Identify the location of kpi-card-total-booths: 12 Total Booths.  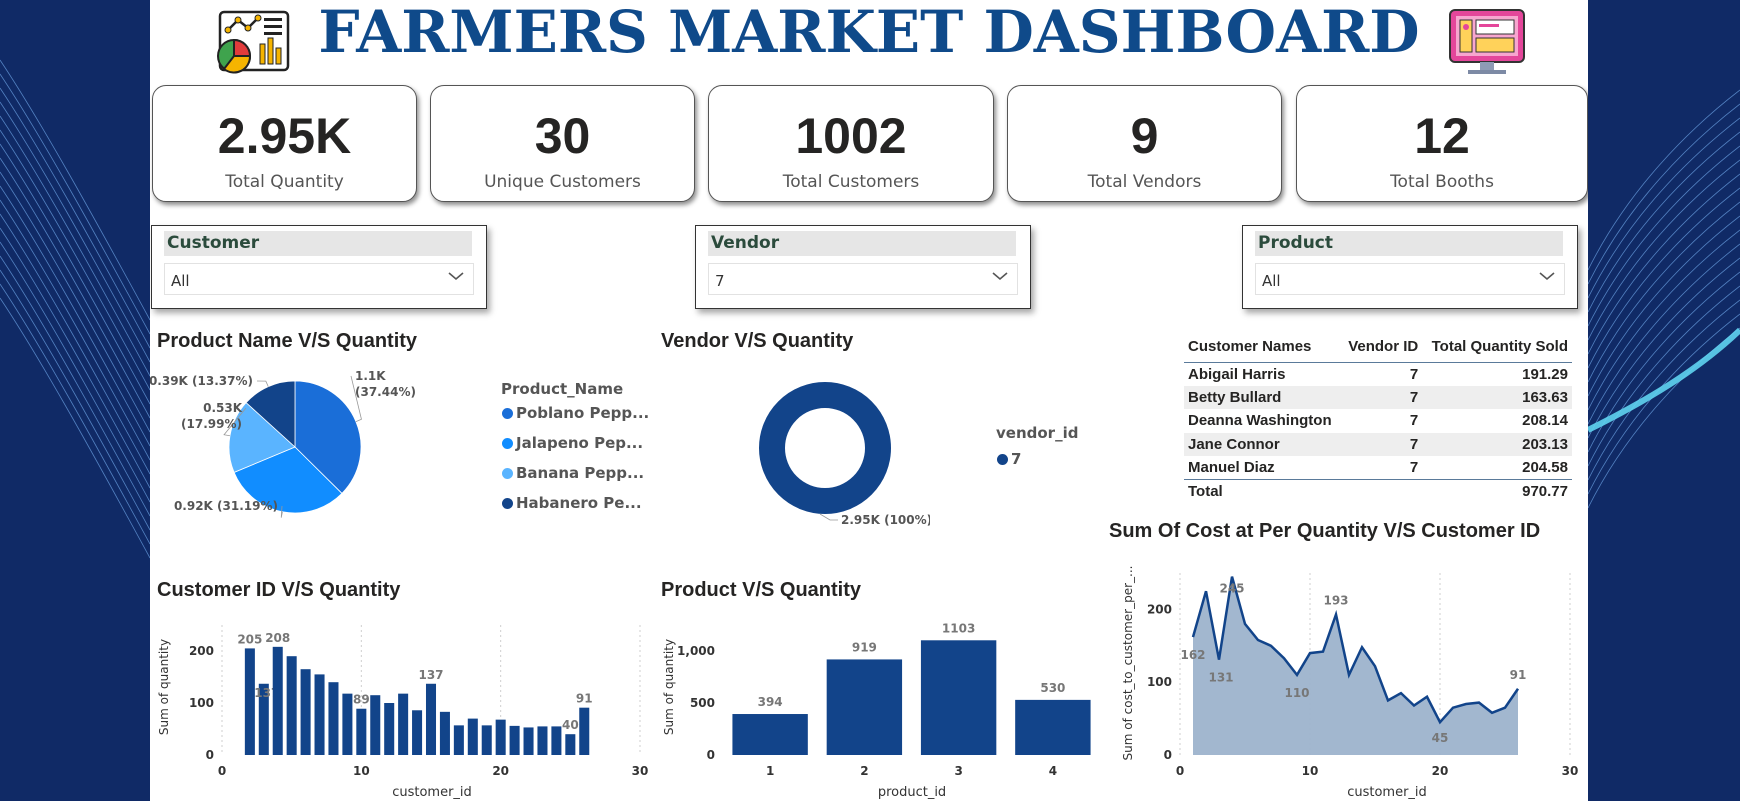
(1442, 143).